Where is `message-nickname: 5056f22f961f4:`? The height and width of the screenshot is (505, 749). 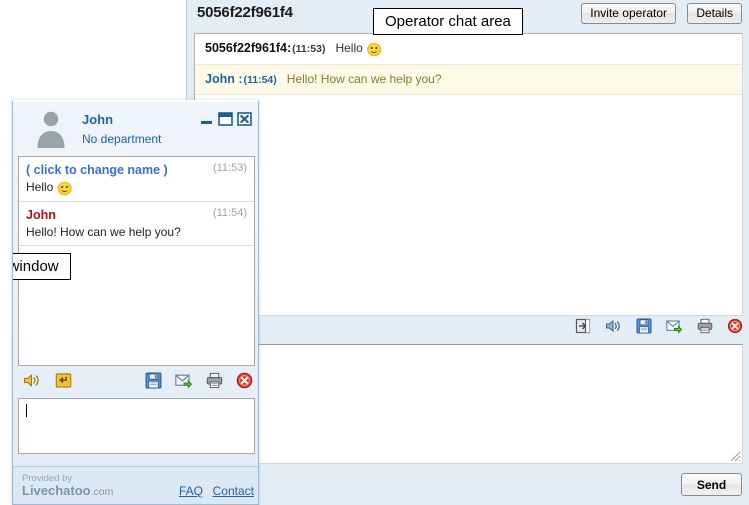 message-nickname: 5056f22f961f4: is located at coordinates (248, 48).